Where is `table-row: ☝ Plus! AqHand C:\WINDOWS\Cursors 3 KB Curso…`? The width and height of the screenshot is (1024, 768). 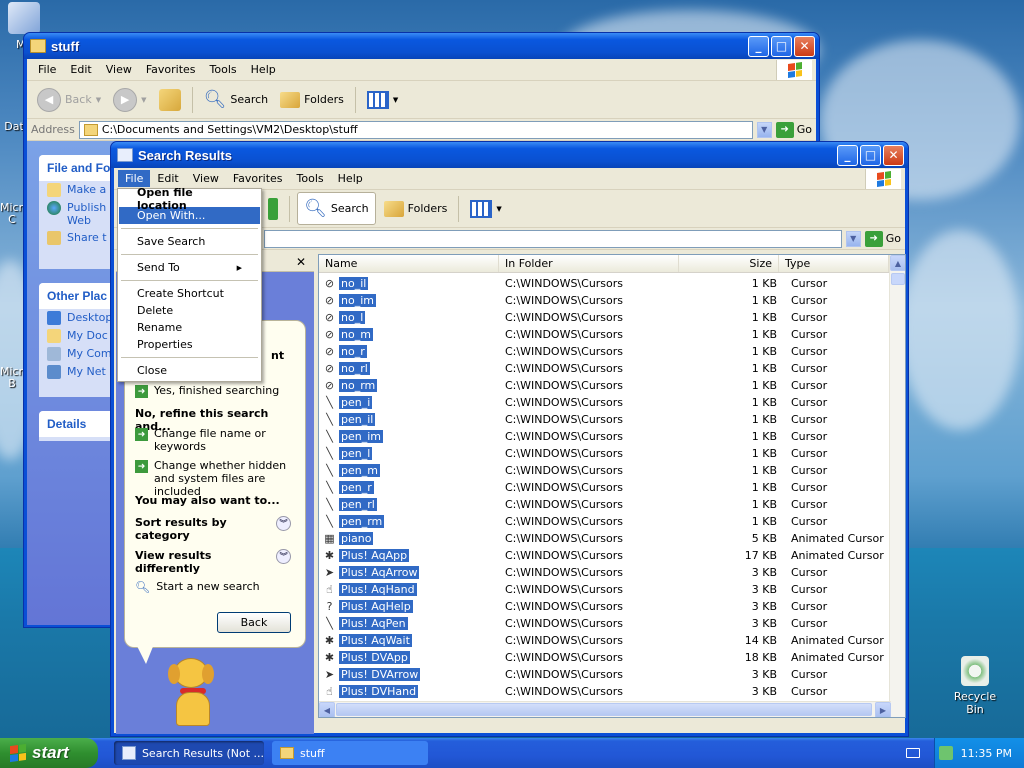
table-row: ☝ Plus! AqHand C:\WINDOWS\Cursors 3 KB Curso… is located at coordinates (612, 589).